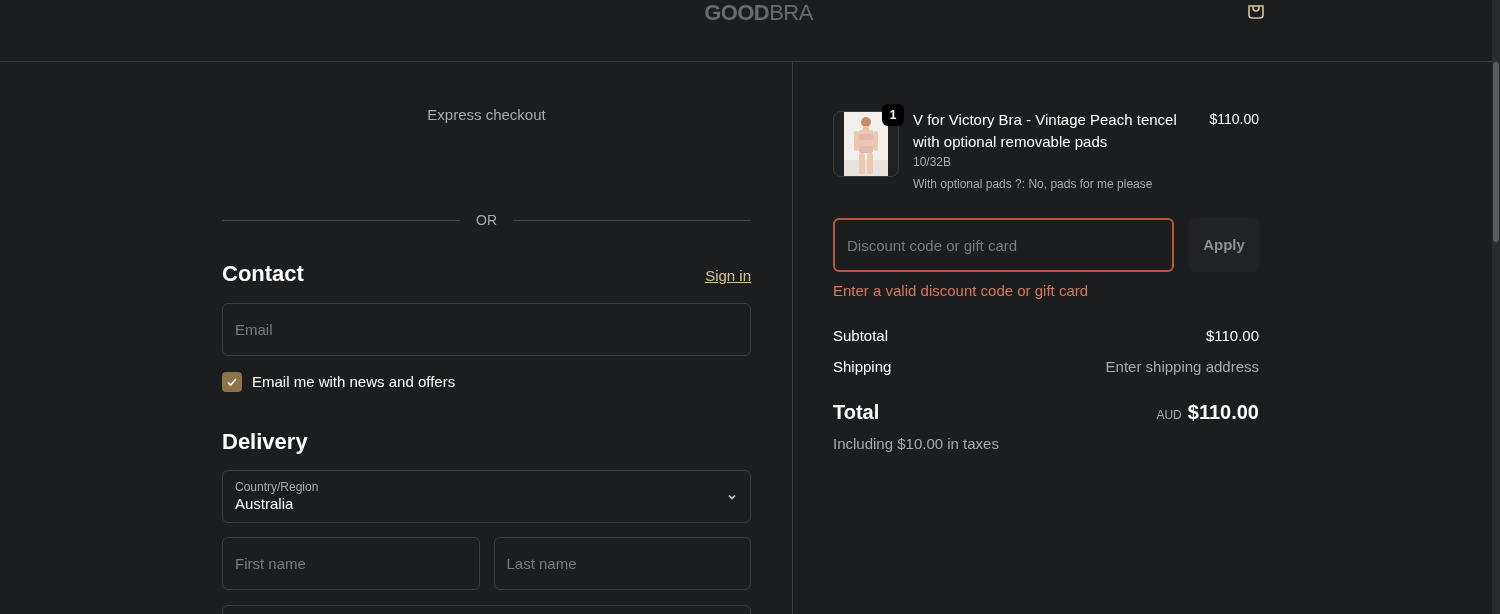 The width and height of the screenshot is (1500, 614). Describe the element at coordinates (265, 442) in the screenshot. I see `section-heading: Delivery` at that location.